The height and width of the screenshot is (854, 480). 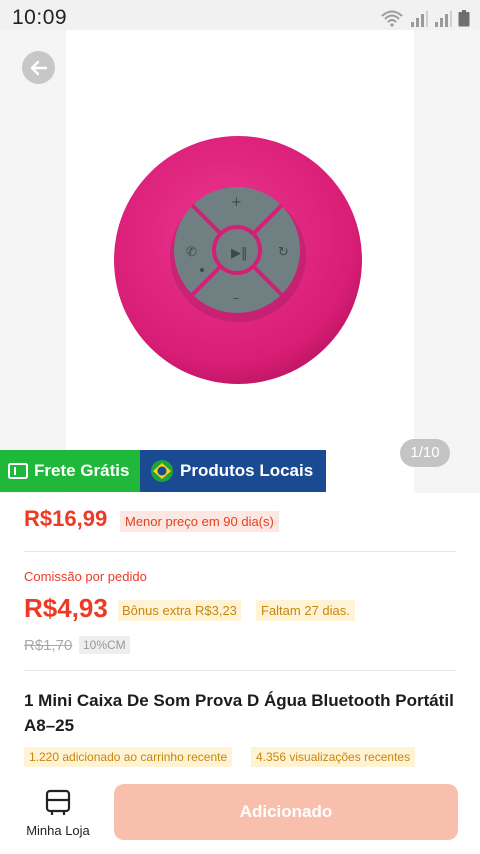 What do you see at coordinates (392, 18) in the screenshot?
I see `wifi-icon` at bounding box center [392, 18].